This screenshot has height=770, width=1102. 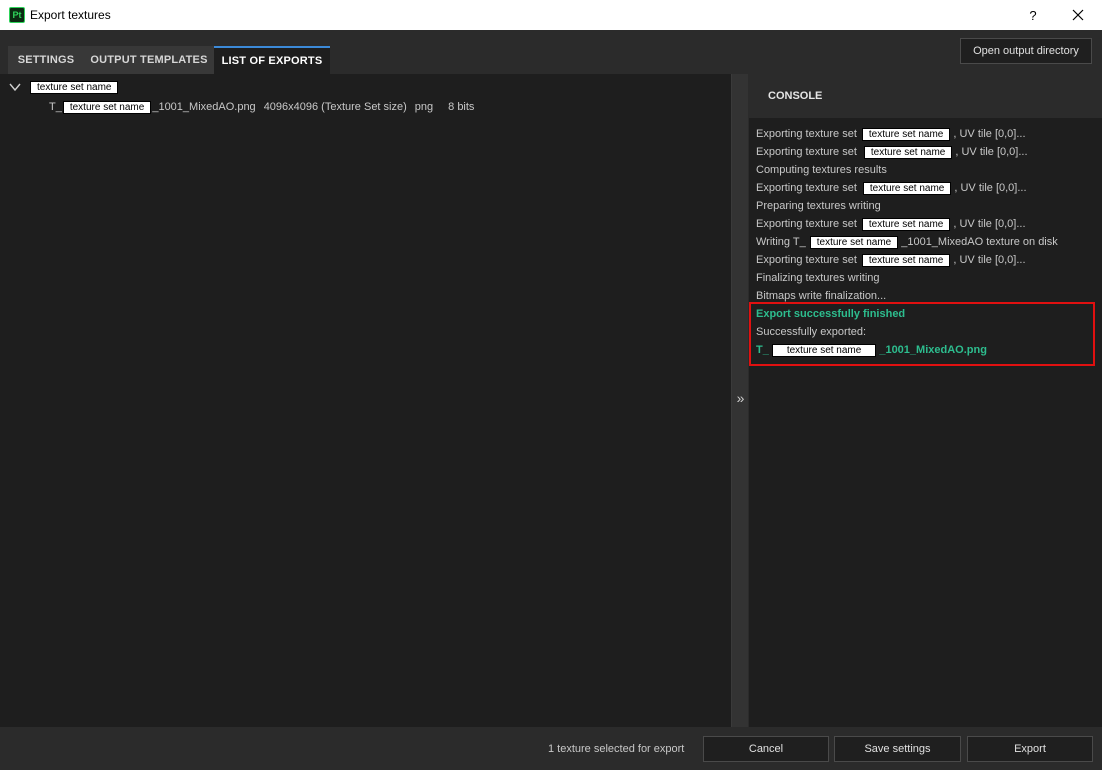 What do you see at coordinates (897, 749) in the screenshot?
I see `save-settings-button: Save settings` at bounding box center [897, 749].